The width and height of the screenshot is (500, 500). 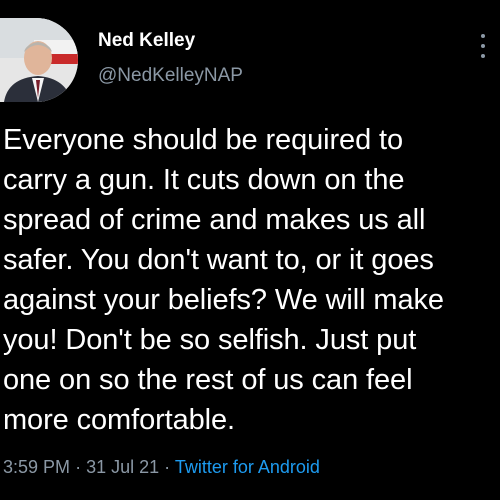 I want to click on author-display-name: Ned Kelley, so click(x=146, y=41).